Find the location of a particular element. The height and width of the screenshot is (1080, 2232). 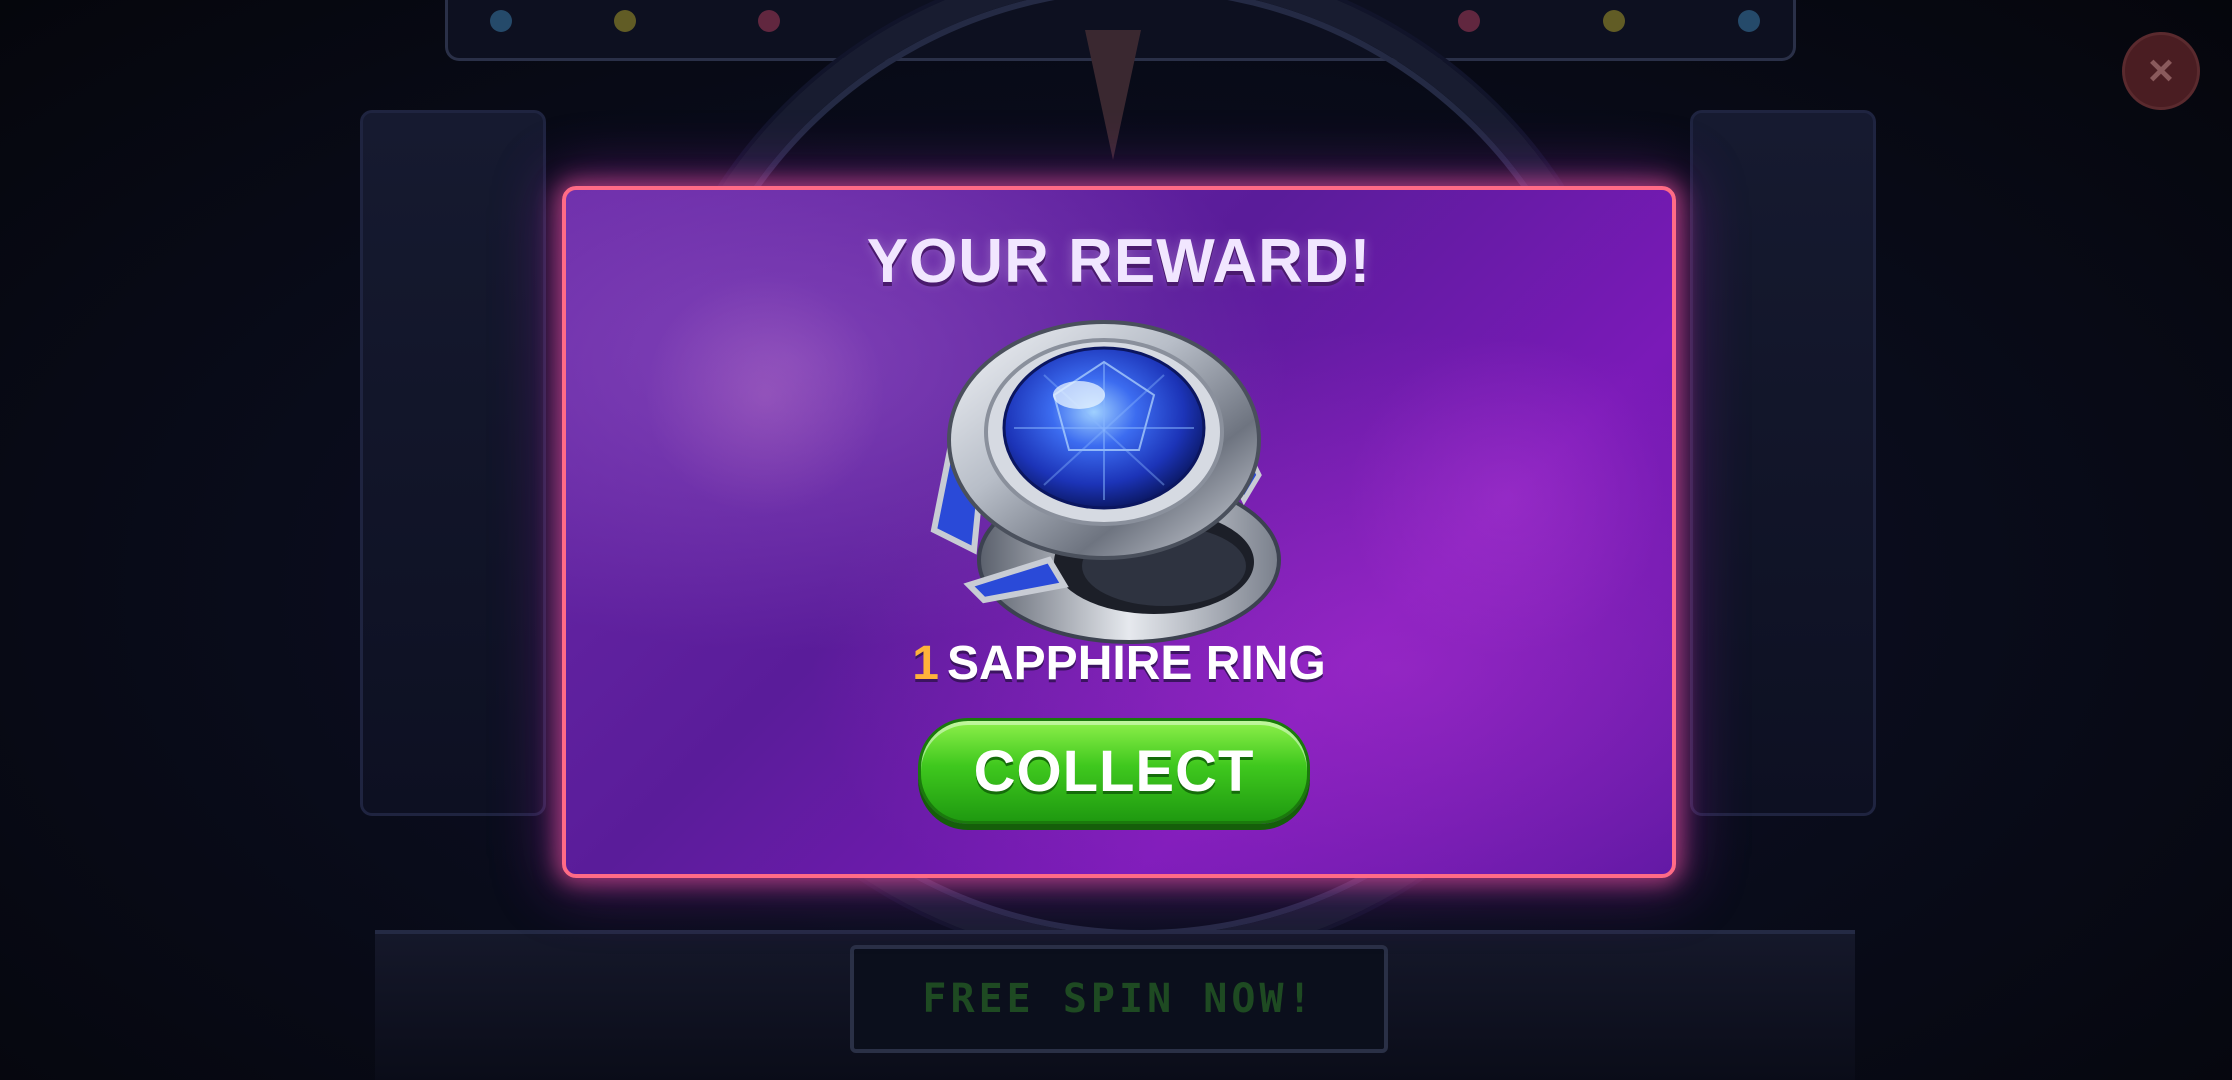

dialog-title: YOUR REWARD! is located at coordinates (1119, 261).